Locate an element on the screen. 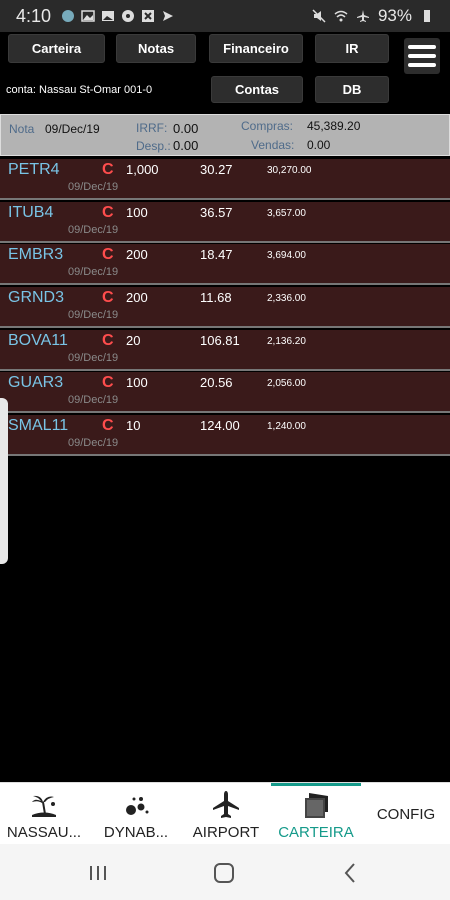 This screenshot has width=450, height=900. trade-total: 3,657.00 is located at coordinates (286, 213).